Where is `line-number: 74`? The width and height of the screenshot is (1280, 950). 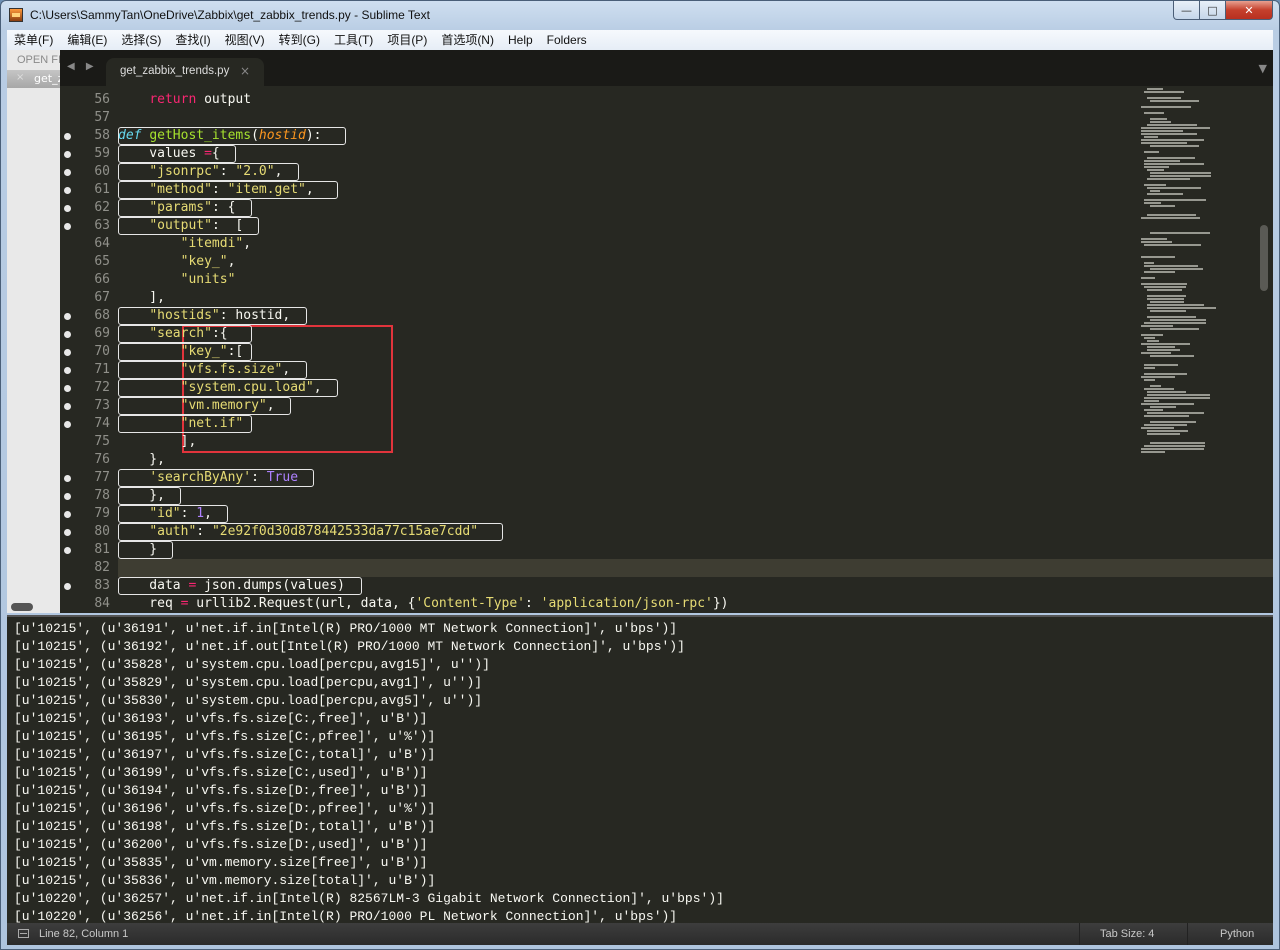
line-number: 74 is located at coordinates (102, 423).